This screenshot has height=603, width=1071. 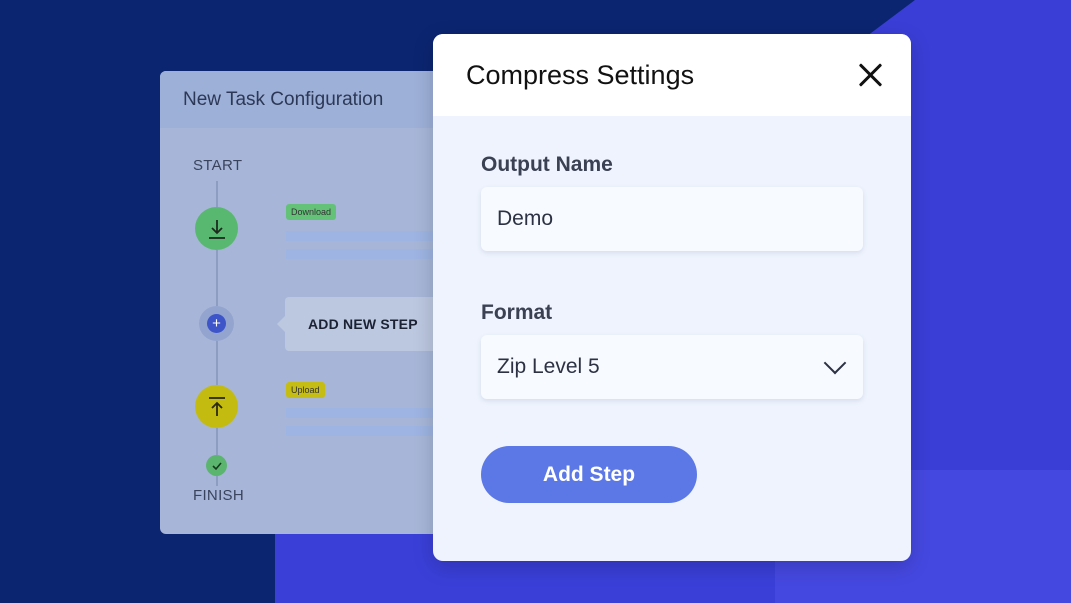 What do you see at coordinates (548, 366) in the screenshot?
I see `format-select-value: Zip Level 5` at bounding box center [548, 366].